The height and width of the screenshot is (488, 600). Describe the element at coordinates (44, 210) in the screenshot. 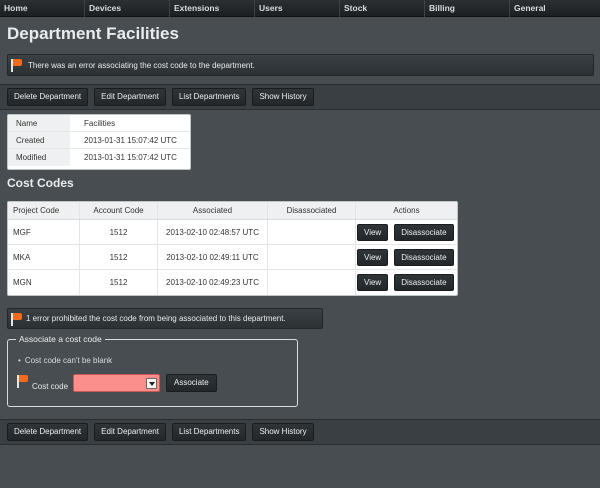

I see `header-project-code: Project Code` at that location.